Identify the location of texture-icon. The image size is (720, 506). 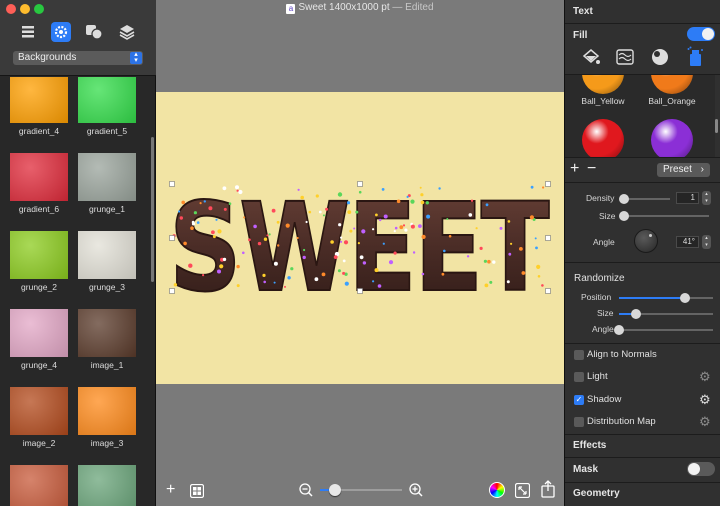
(625, 58).